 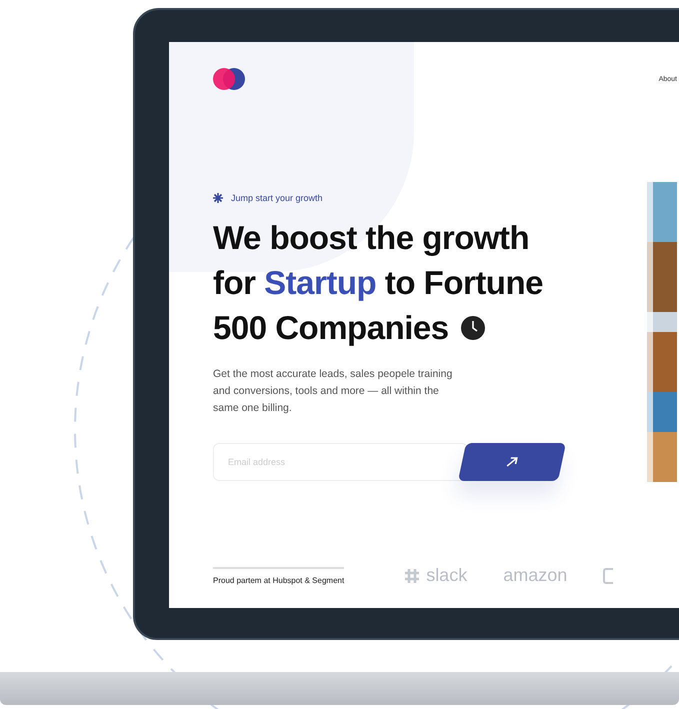 I want to click on partners-text: Proud partem at Hubspot & Segment, so click(x=278, y=575).